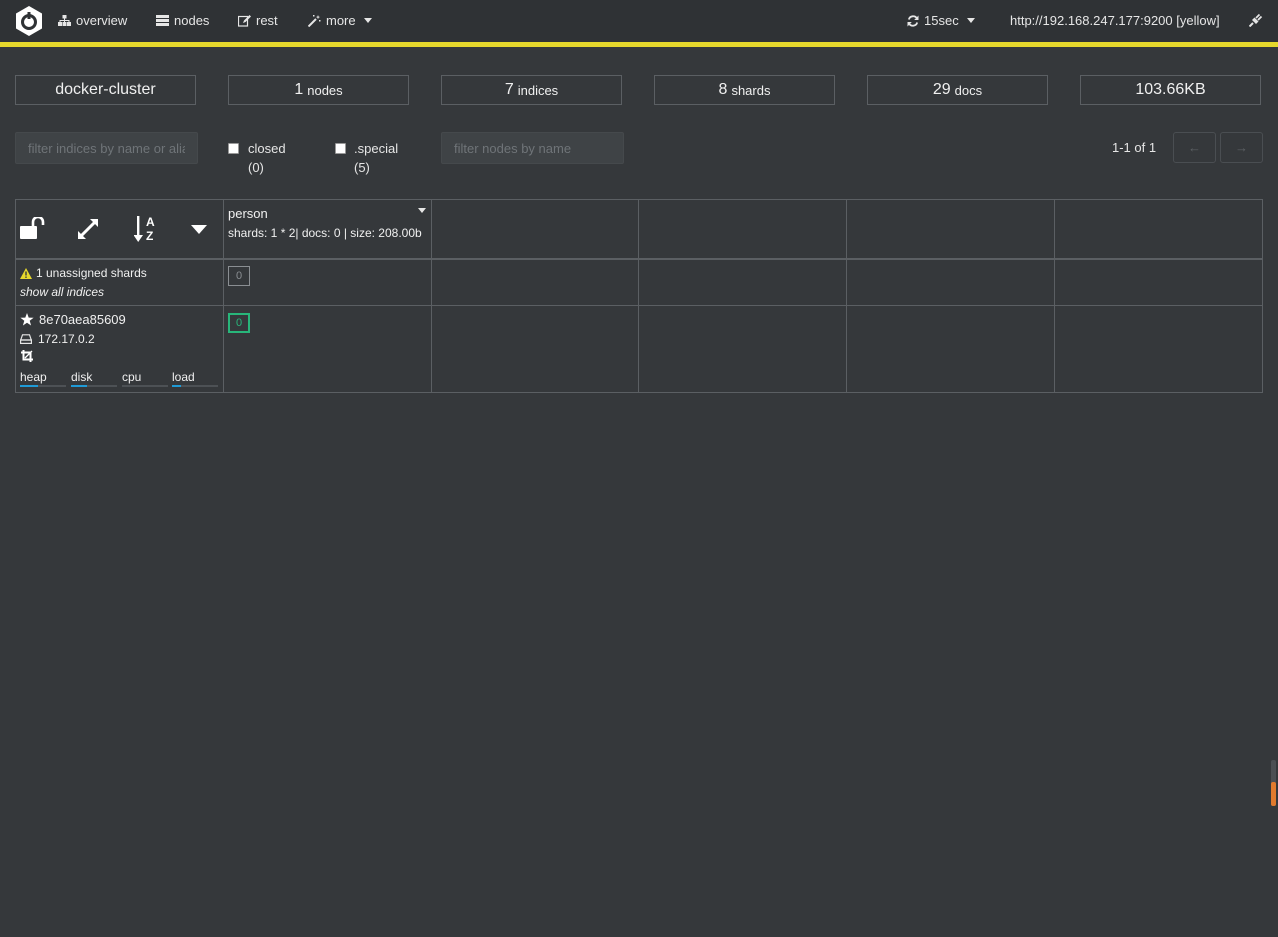  Describe the element at coordinates (941, 89) in the screenshot. I see `docs-count: 29` at that location.